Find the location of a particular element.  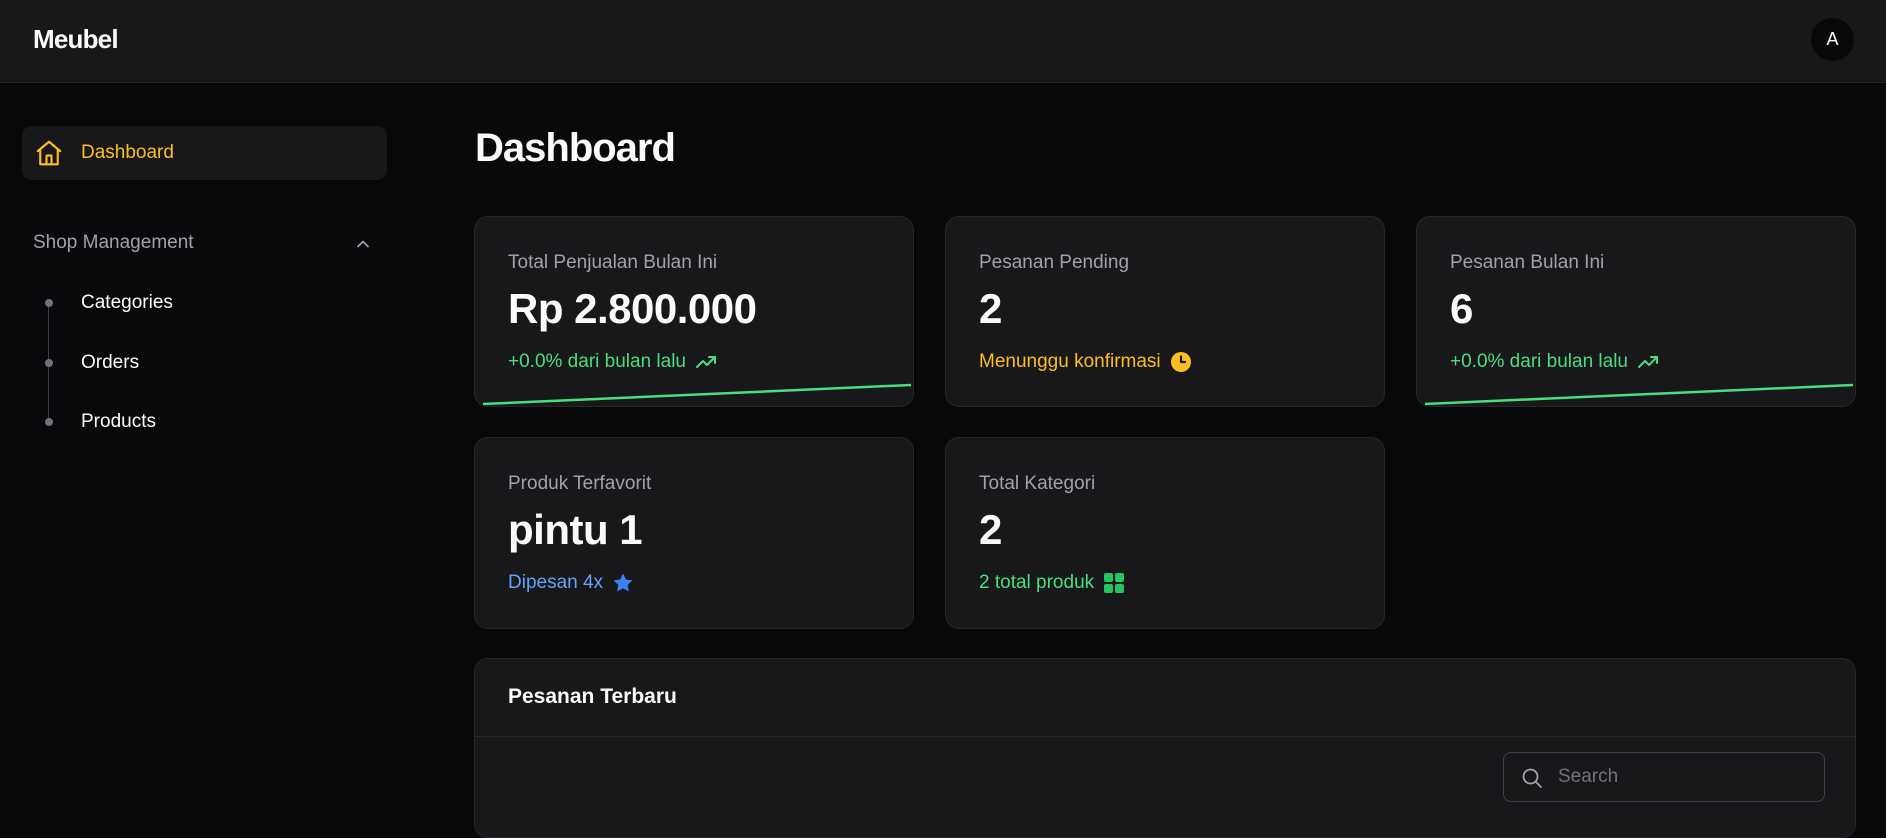

home-icon is located at coordinates (49, 153).